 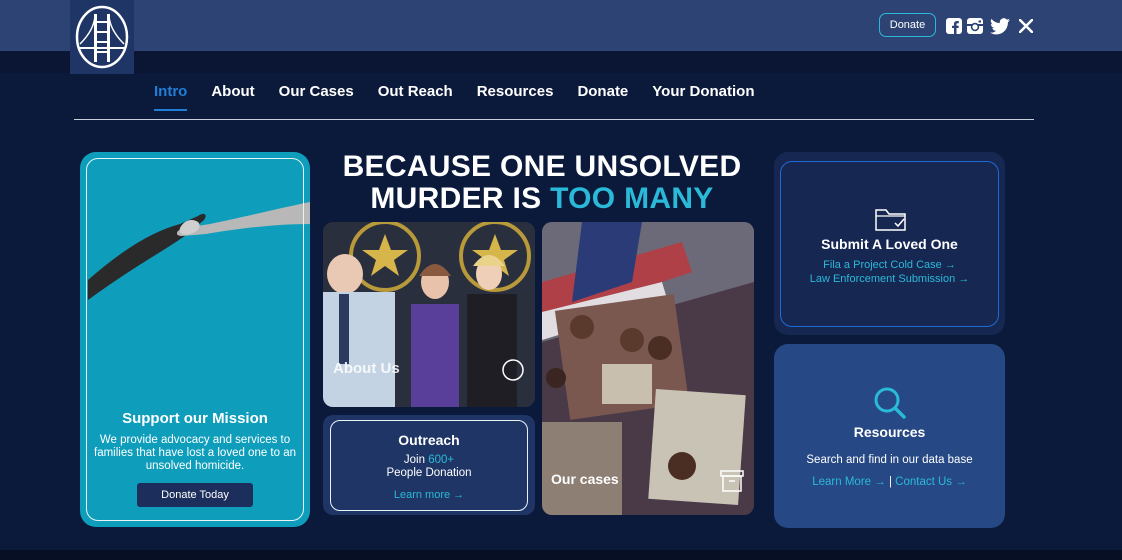 I want to click on our-cases-card: Our cases, so click(x=648, y=368).